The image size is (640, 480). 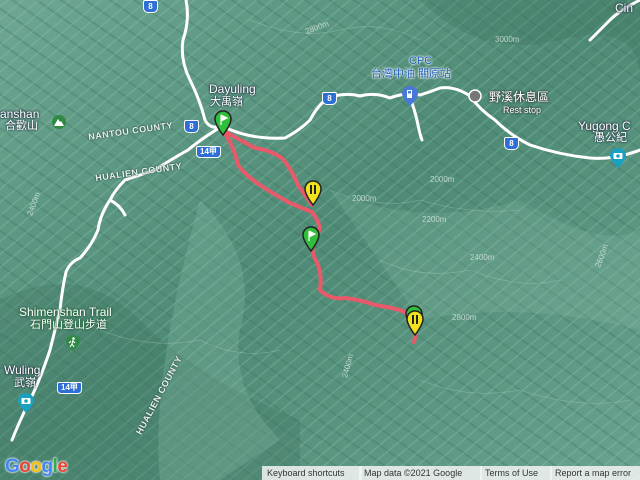 What do you see at coordinates (507, 39) in the screenshot?
I see `contour-label: 3000m` at bounding box center [507, 39].